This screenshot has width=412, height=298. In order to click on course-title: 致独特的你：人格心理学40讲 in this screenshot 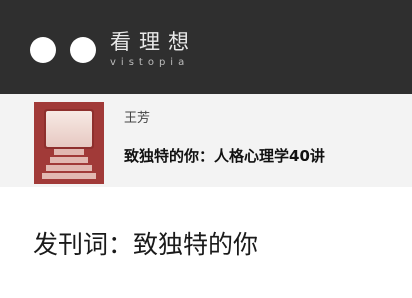, I will do `click(224, 156)`.